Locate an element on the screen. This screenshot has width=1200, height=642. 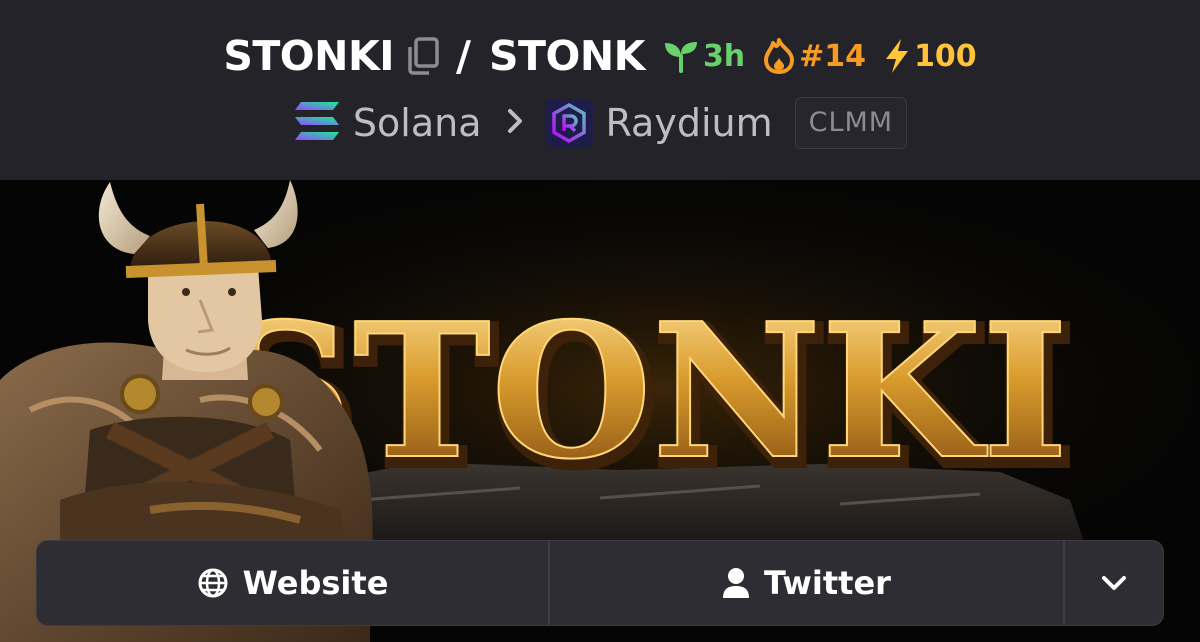
seedling-icon is located at coordinates (680, 57).